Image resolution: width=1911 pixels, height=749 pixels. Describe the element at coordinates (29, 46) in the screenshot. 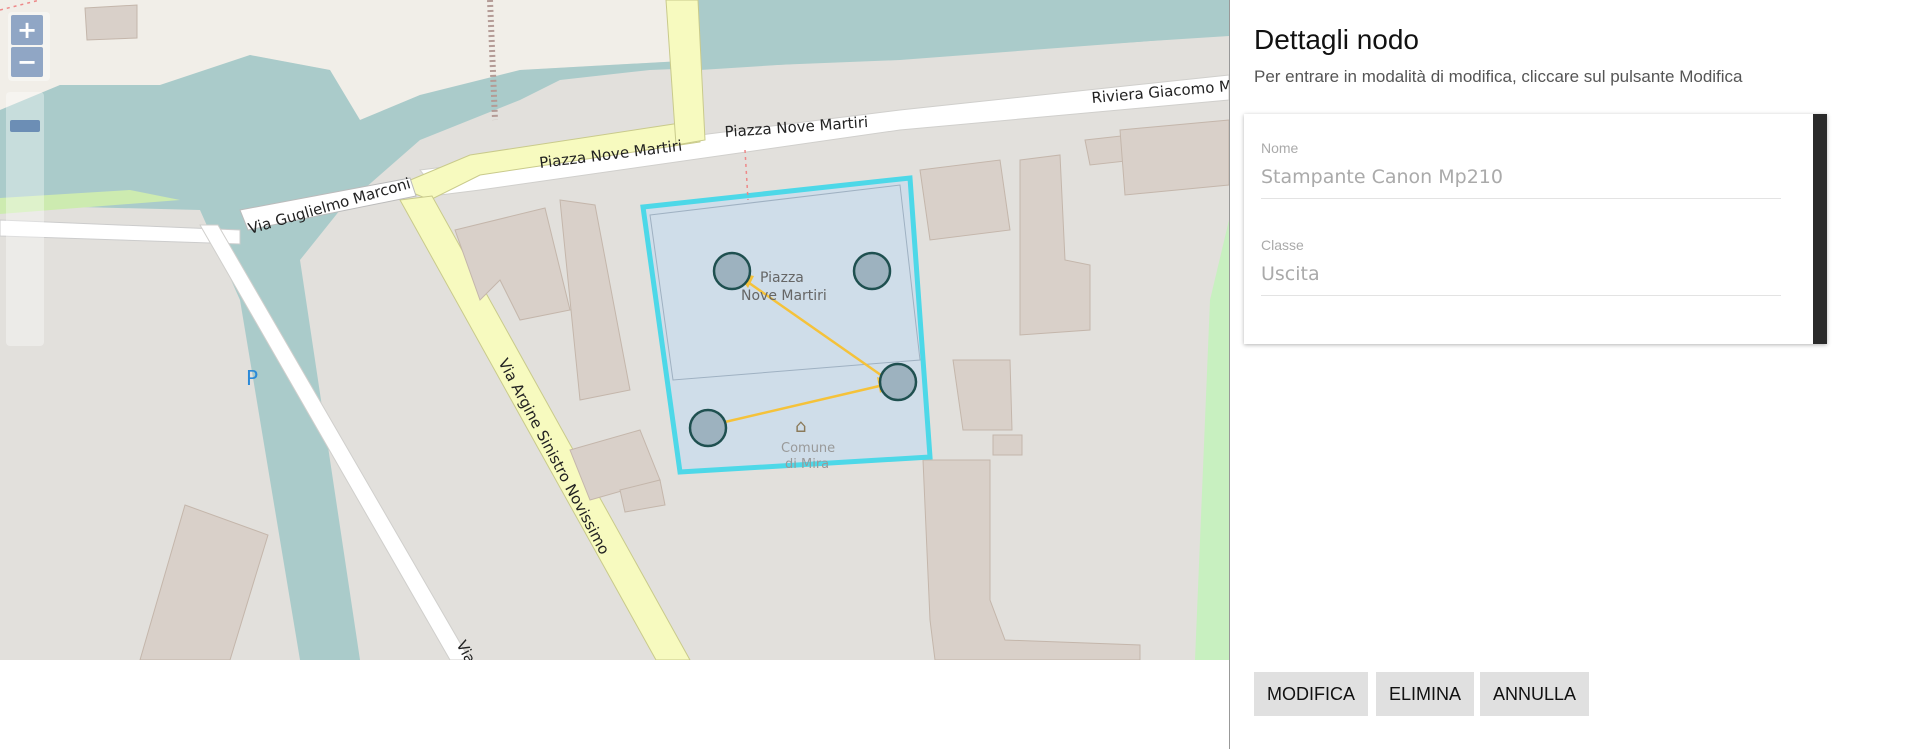

I see `zoom-control: + −` at that location.